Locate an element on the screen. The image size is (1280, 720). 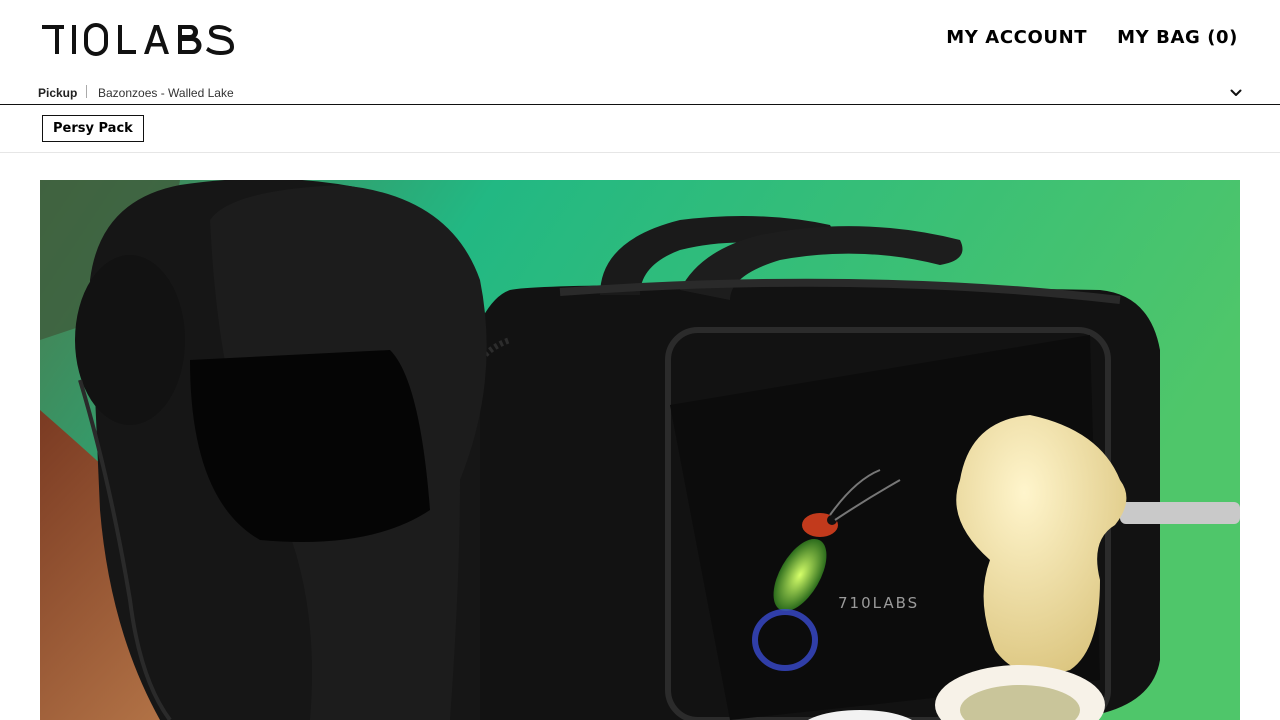
pickup-divider is located at coordinates (86, 91).